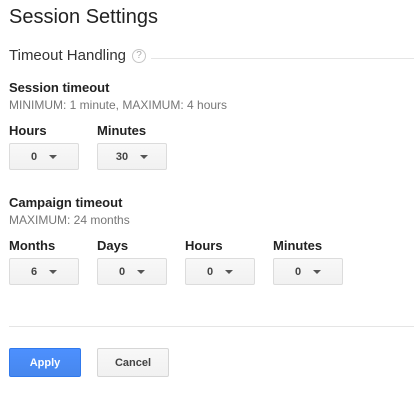  What do you see at coordinates (122, 271) in the screenshot?
I see `campaign-days-value: 0` at bounding box center [122, 271].